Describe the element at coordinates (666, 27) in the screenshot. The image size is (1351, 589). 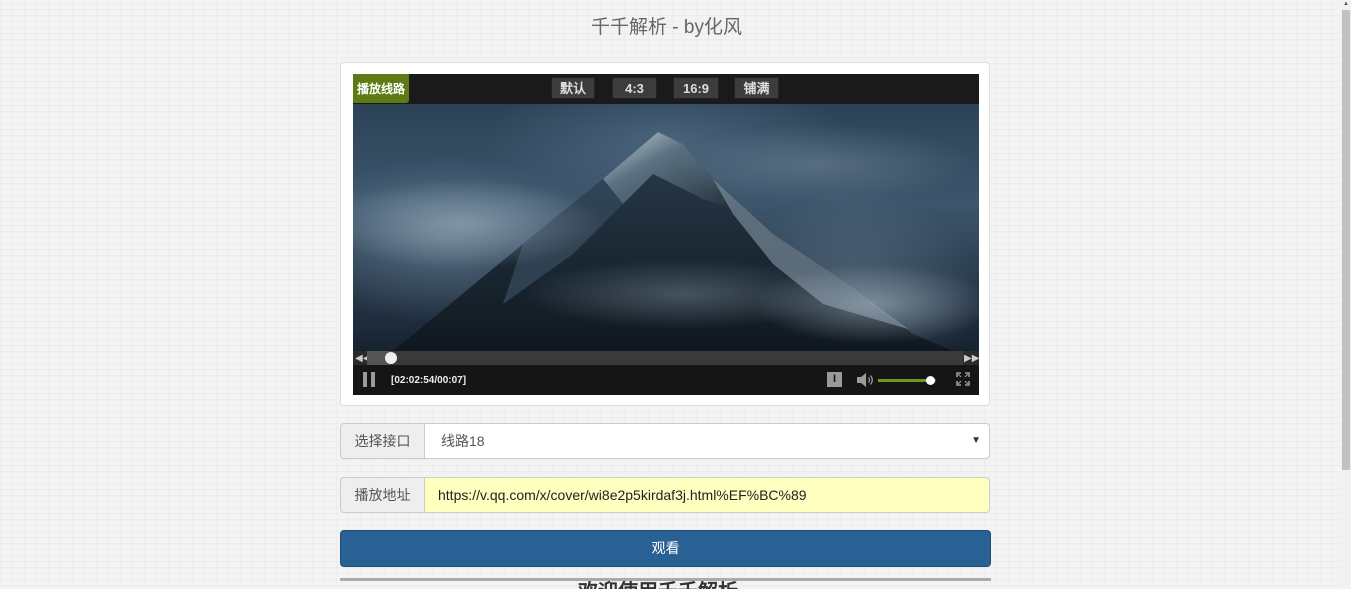
I see `page-title: 千千解析 - by化风` at that location.